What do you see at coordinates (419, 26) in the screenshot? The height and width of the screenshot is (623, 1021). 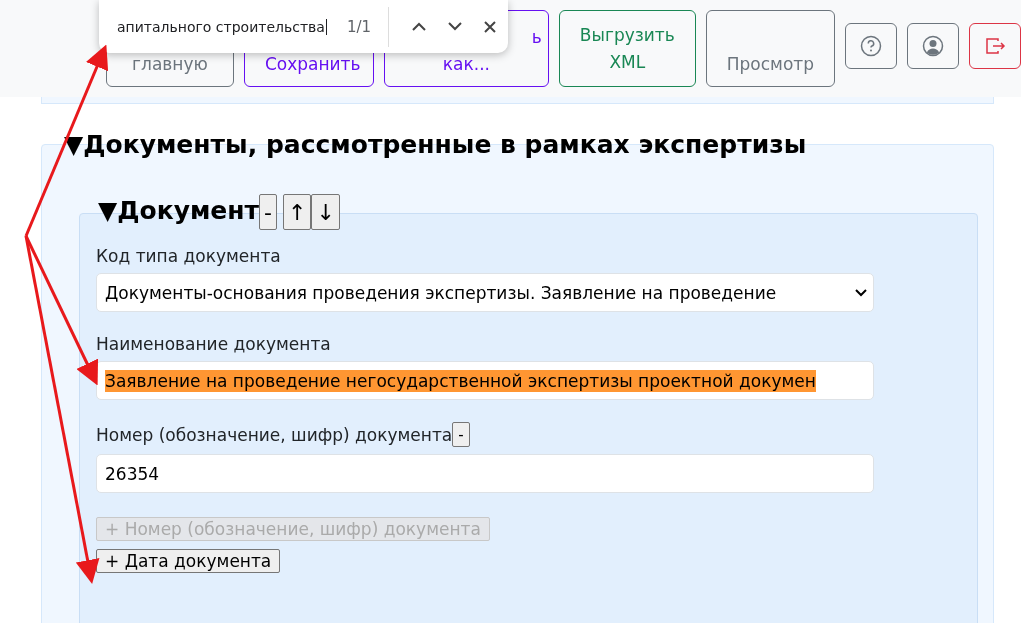 I see `chevron-up-icon` at bounding box center [419, 26].